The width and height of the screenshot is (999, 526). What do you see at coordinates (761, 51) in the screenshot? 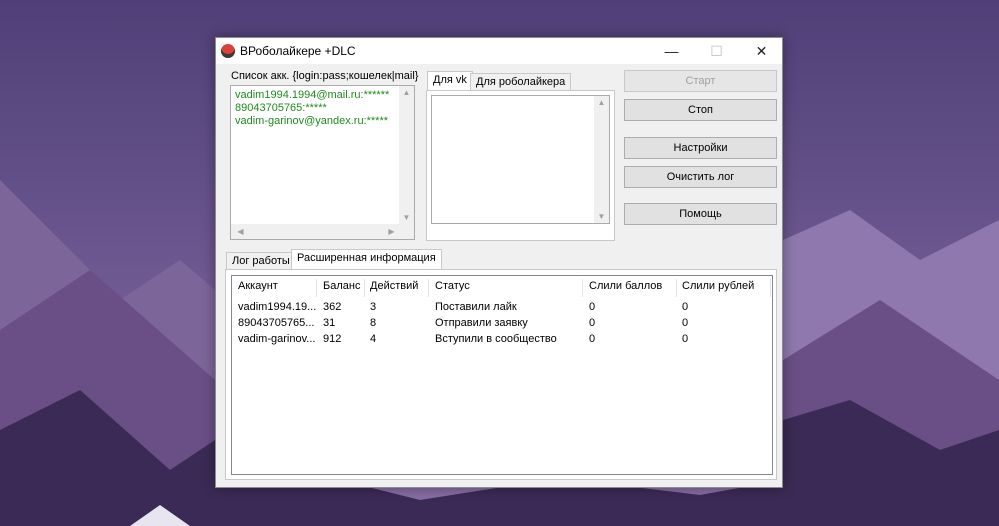
I see `close-button: ✕` at bounding box center [761, 51].